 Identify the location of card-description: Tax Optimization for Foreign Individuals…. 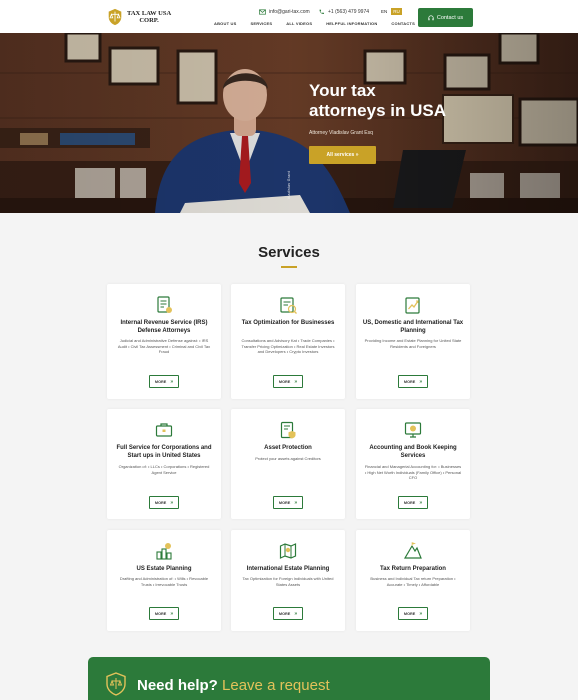
(288, 581).